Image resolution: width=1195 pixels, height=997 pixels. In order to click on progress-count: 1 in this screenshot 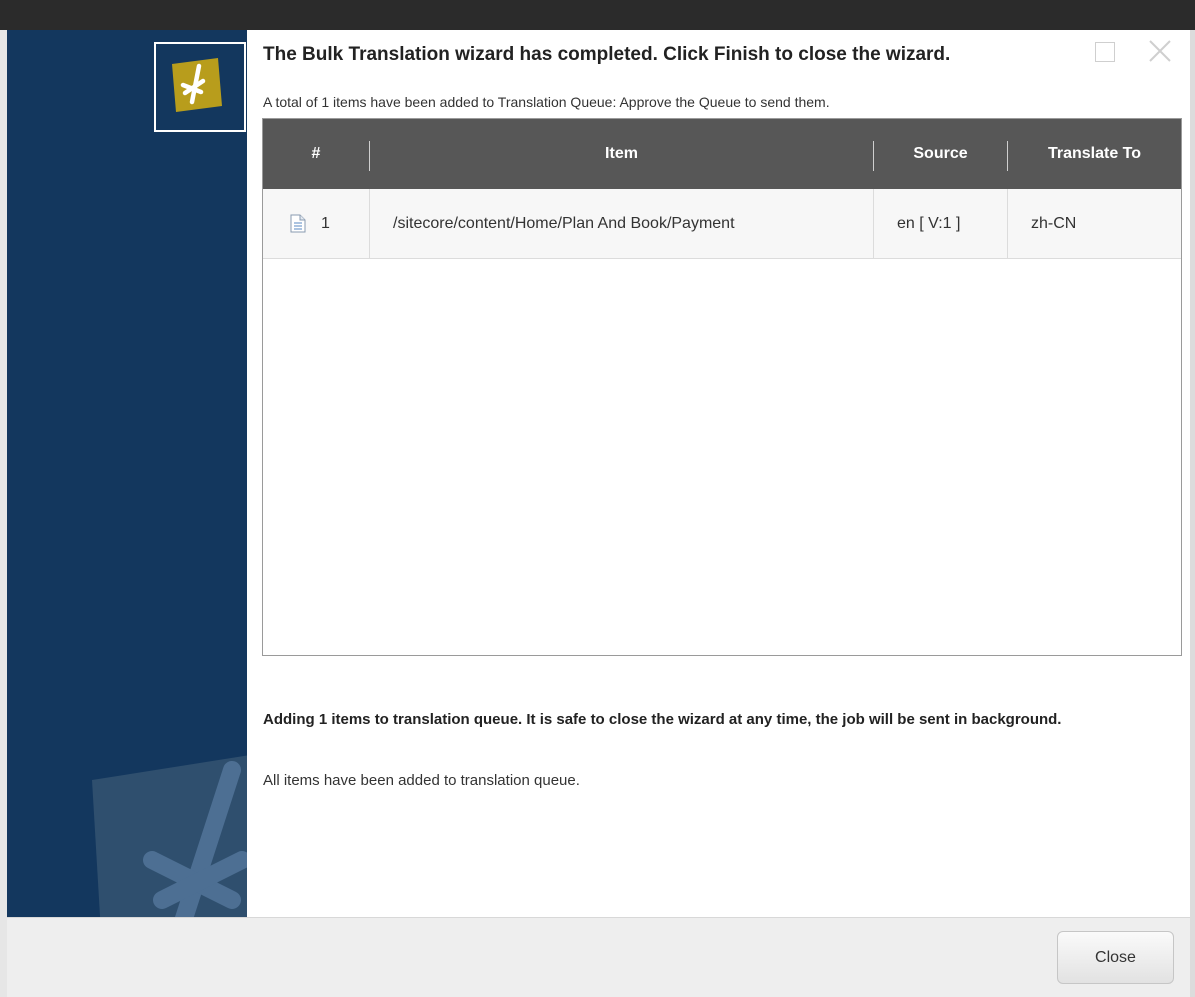, I will do `click(323, 719)`.